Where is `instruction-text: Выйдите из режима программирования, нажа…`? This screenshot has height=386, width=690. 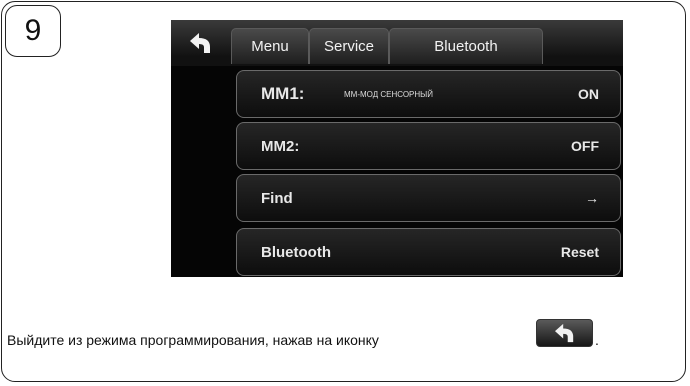
instruction-text: Выйдите из режима программирования, нажа… is located at coordinates (193, 340).